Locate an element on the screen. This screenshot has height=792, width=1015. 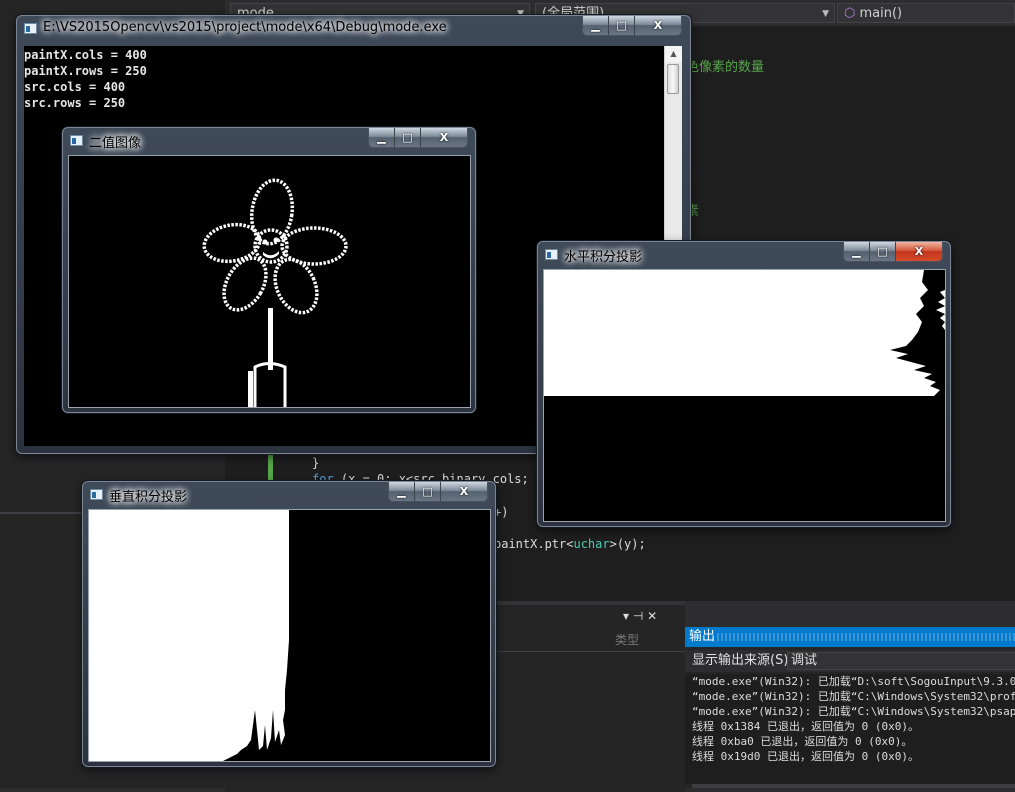
horizontal-projection-image is located at coordinates (744, 395).